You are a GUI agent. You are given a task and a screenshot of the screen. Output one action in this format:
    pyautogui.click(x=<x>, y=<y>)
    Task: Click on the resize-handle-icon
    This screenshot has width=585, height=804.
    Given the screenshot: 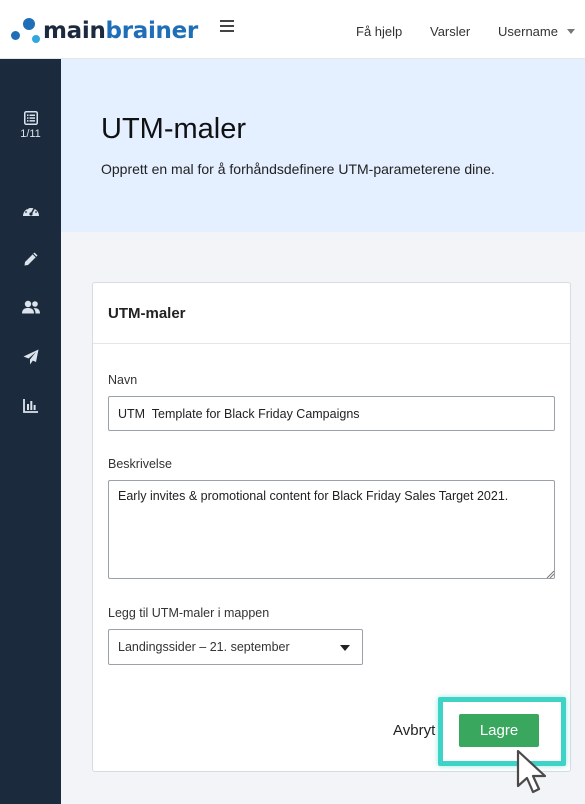 What is the action you would take?
    pyautogui.click(x=550, y=574)
    